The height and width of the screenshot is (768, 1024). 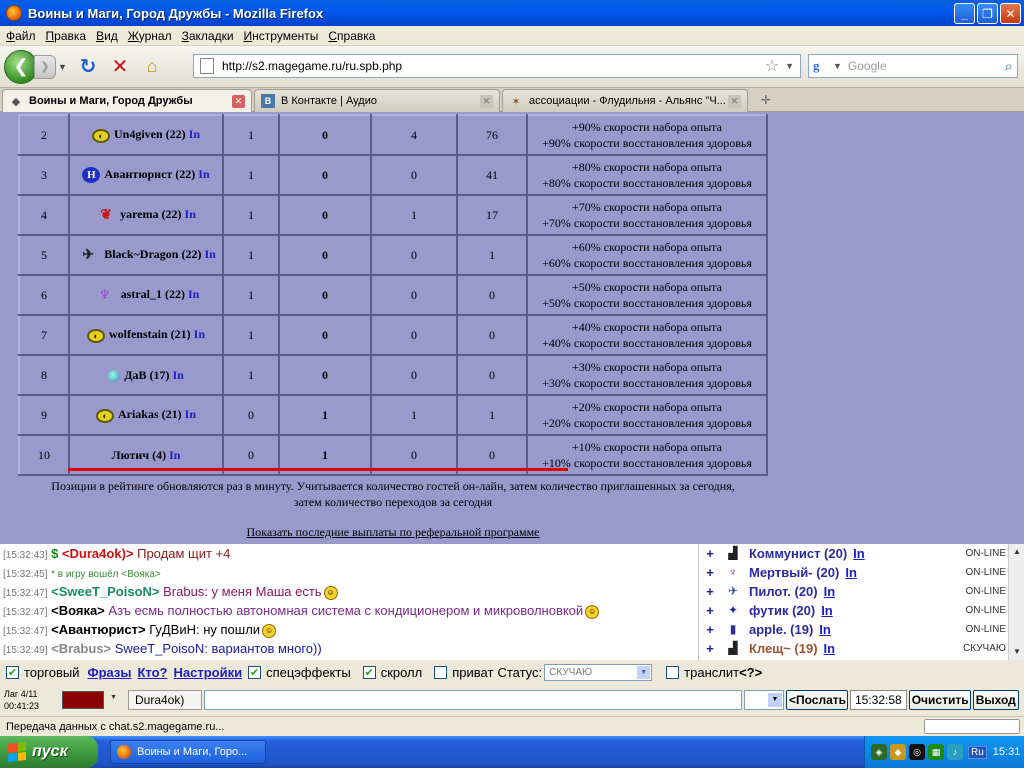 What do you see at coordinates (861, 610) in the screenshot?
I see `online-user-row: + ✦ футик (20) In ON-LINE` at bounding box center [861, 610].